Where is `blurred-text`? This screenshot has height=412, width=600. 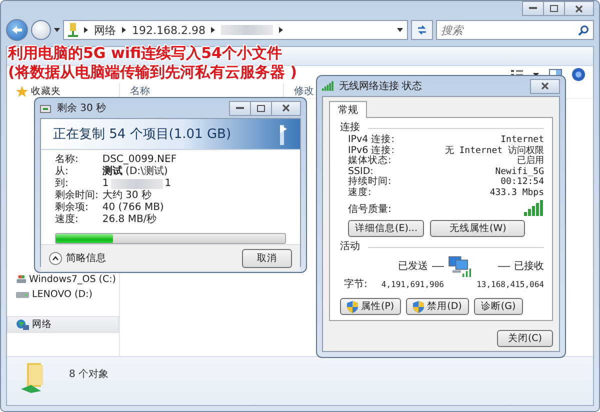 blurred-text is located at coordinates (247, 30).